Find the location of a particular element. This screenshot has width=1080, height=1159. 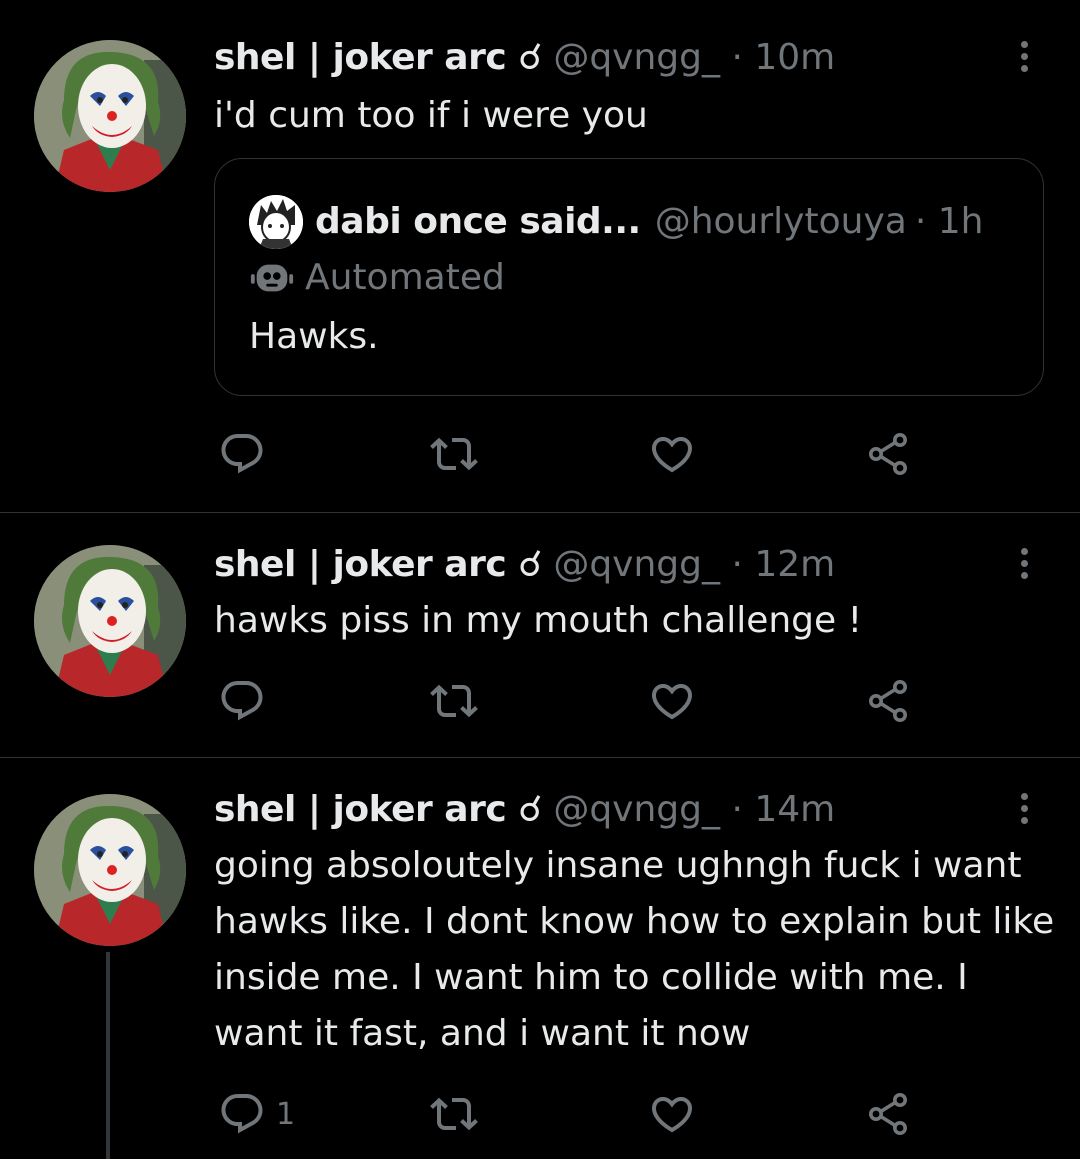

reply-count: 1 is located at coordinates (286, 1114).